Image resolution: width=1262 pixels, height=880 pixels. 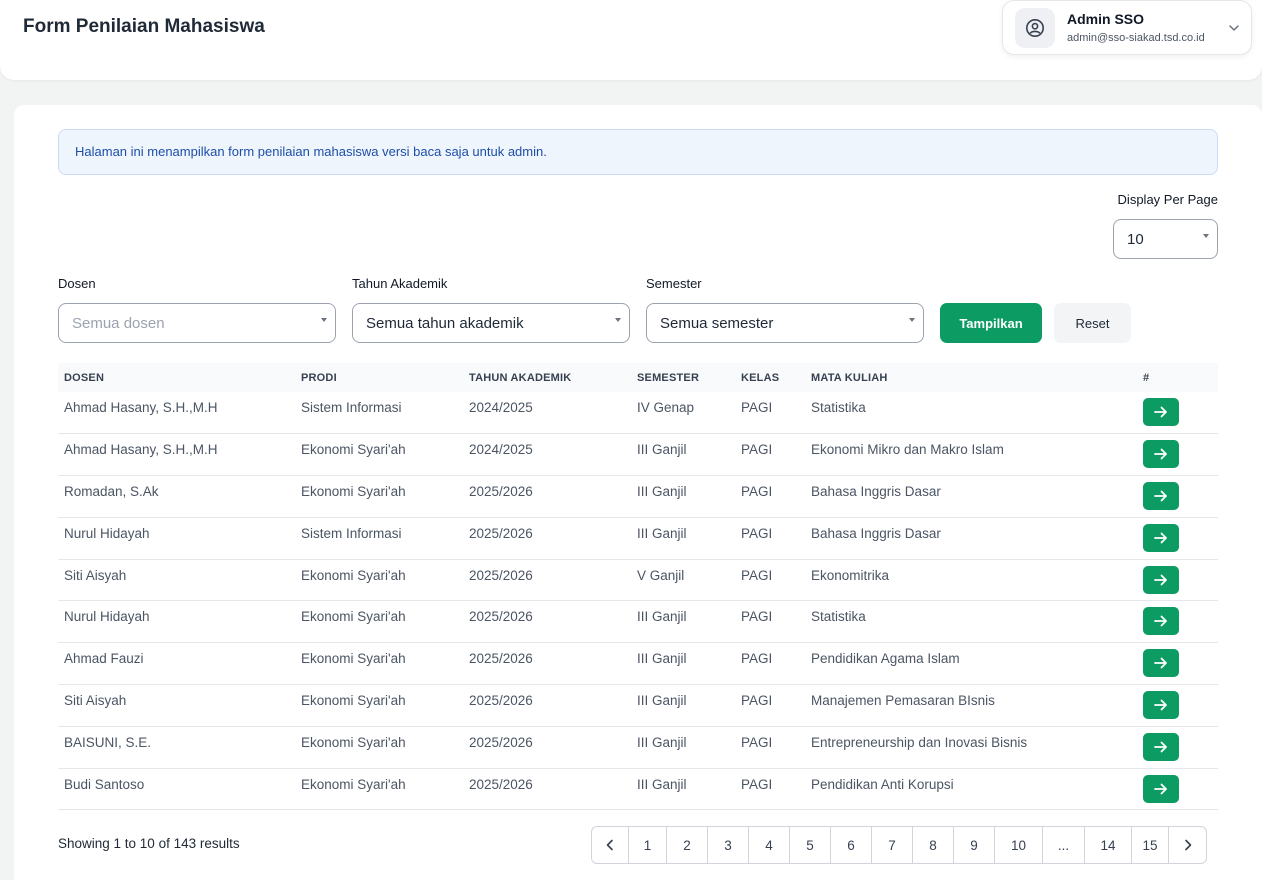 What do you see at coordinates (907, 450) in the screenshot?
I see `mata-kuliah-cell: Ekonomi Mikro dan Makro Islam` at bounding box center [907, 450].